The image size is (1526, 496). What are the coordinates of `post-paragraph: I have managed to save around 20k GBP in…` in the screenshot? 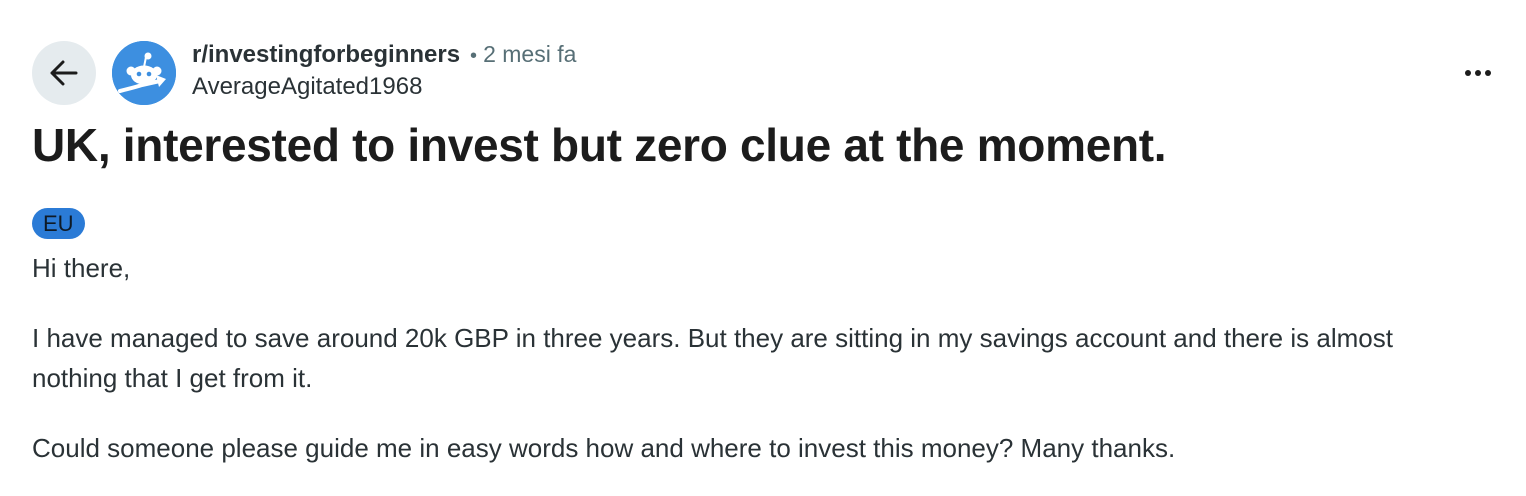 It's located at (712, 358).